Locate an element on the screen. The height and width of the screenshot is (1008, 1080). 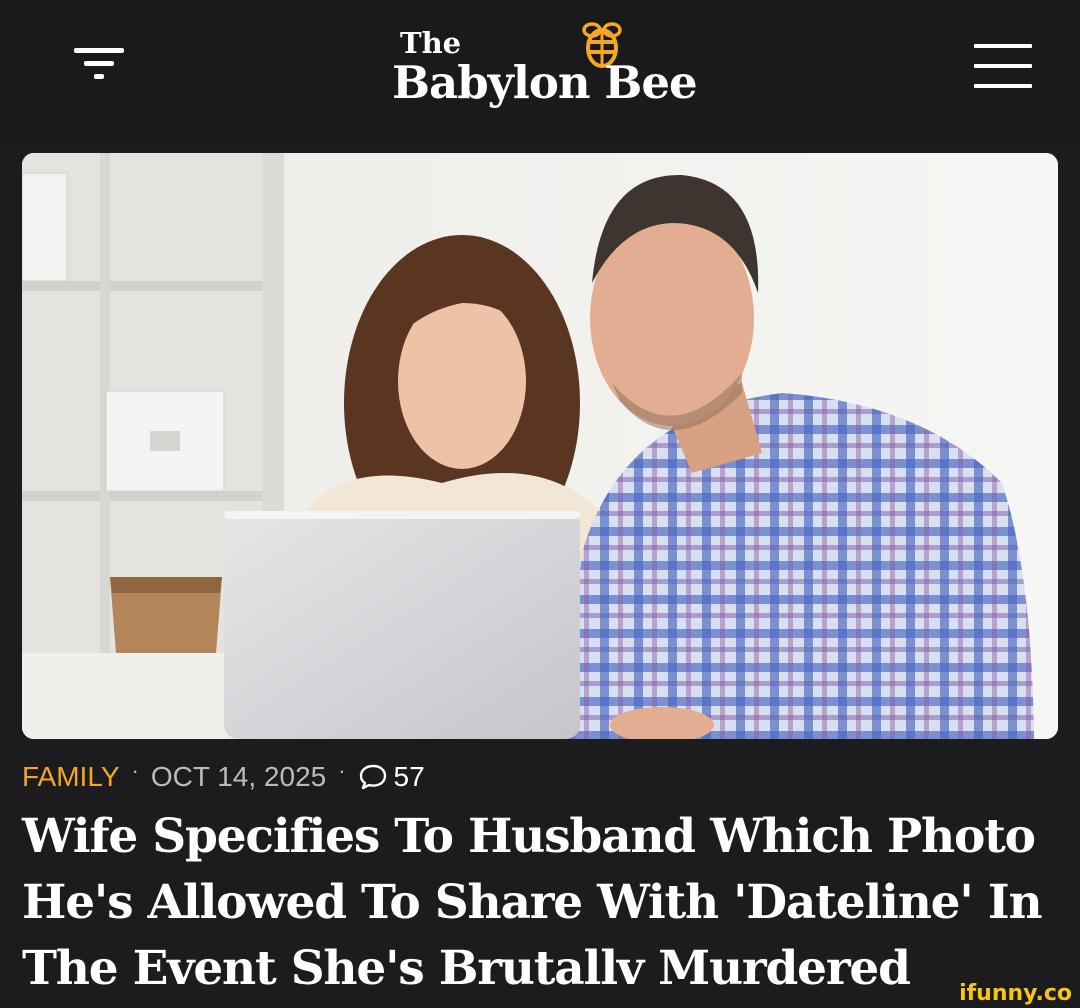
site-logo: The Babylon Bee is located at coordinates (553, 67).